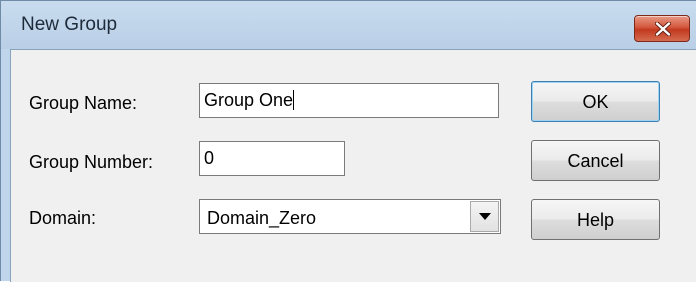 This screenshot has height=282, width=696. Describe the element at coordinates (349, 100) in the screenshot. I see `group-name-input: Group One` at that location.